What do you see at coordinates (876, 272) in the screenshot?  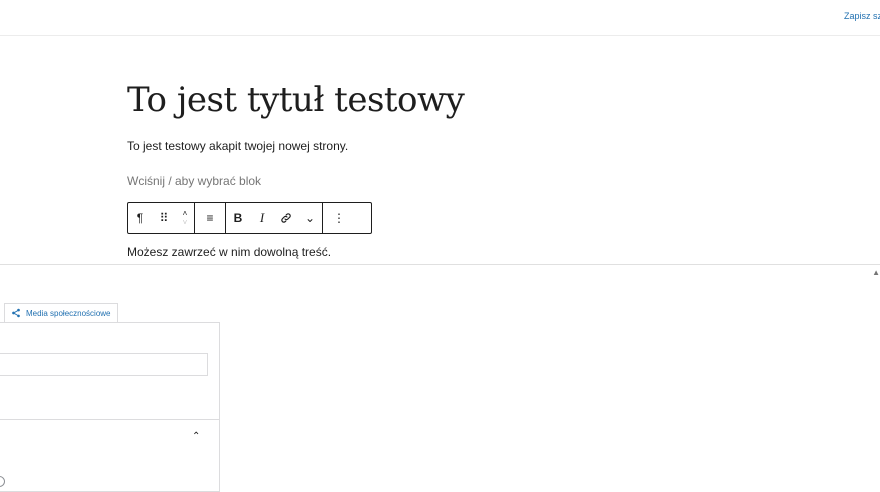 I see `panel-collapse-icon: ▲` at bounding box center [876, 272].